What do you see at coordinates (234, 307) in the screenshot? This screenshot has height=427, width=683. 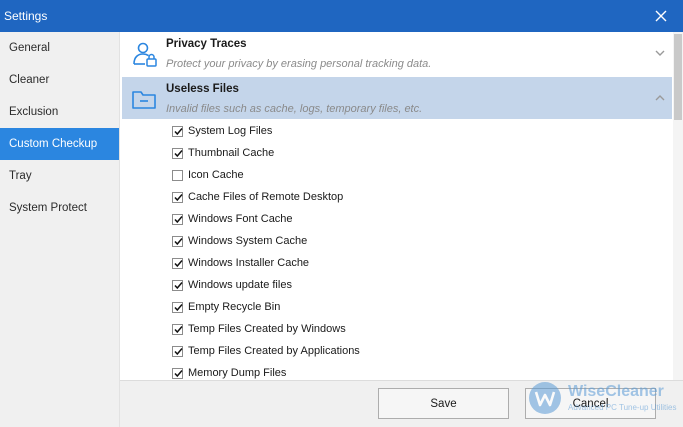 I see `list-item-label: Empty Recycle Bin` at bounding box center [234, 307].